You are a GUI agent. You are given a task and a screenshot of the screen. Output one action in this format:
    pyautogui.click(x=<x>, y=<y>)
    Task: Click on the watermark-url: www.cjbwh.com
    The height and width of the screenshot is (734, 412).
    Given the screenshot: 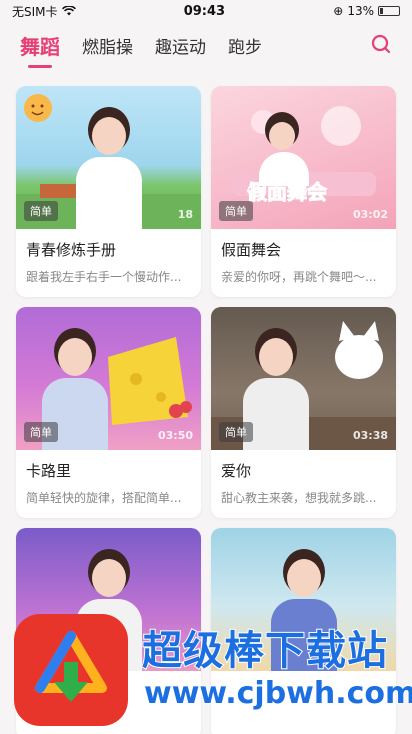 What is the action you would take?
    pyautogui.click(x=277, y=693)
    